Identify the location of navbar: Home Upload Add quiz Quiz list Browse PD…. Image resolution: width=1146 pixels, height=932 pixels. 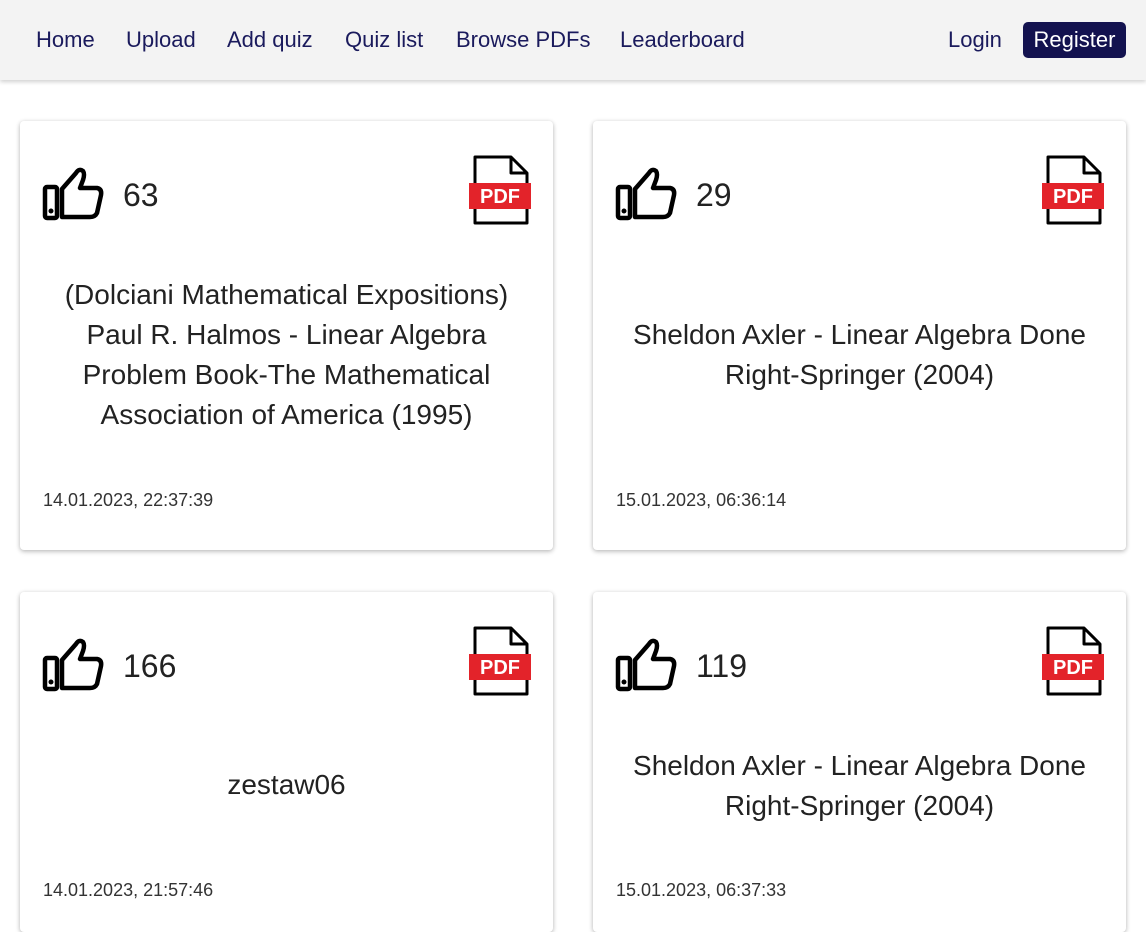
(573, 40).